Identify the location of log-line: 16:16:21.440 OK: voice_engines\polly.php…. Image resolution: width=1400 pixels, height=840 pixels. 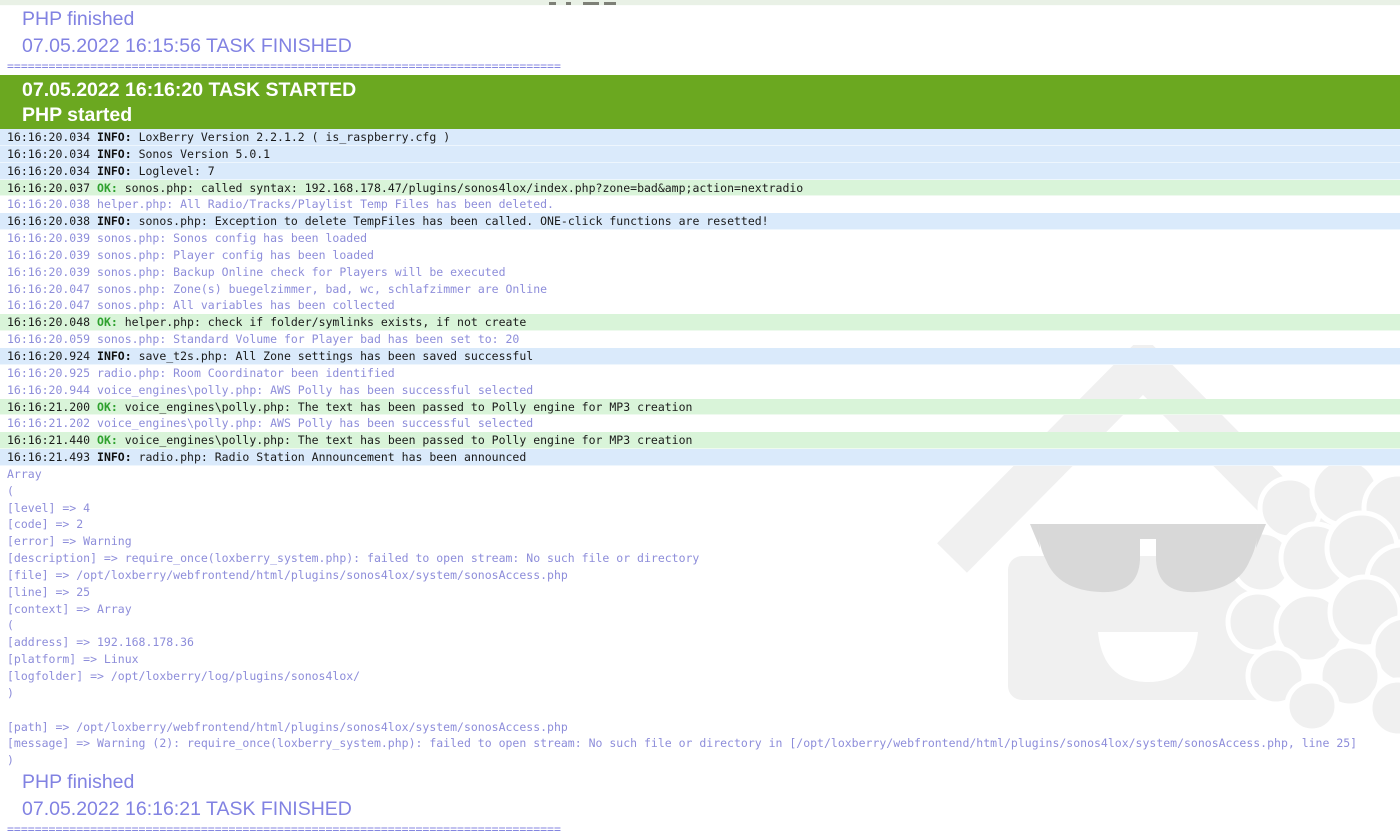
(700, 441).